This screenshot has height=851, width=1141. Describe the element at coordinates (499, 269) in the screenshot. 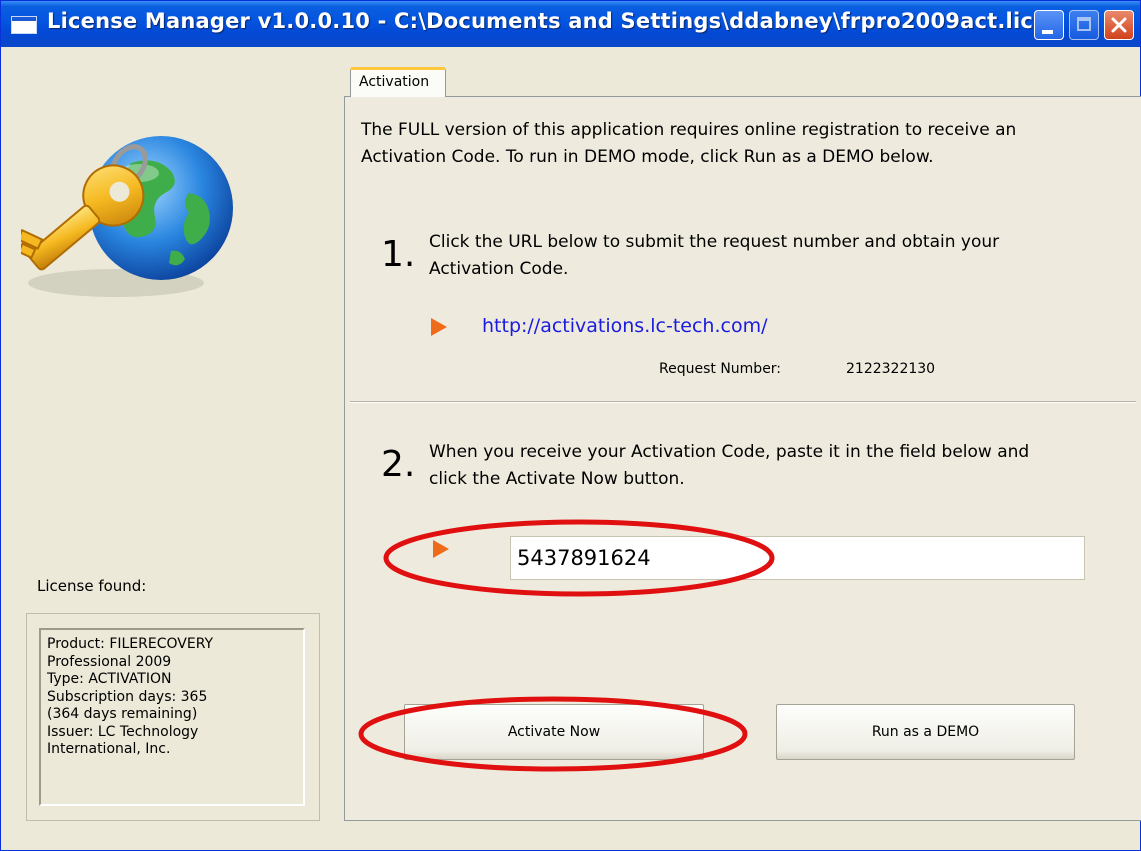

I see `step-1-line: Activation Code.` at that location.